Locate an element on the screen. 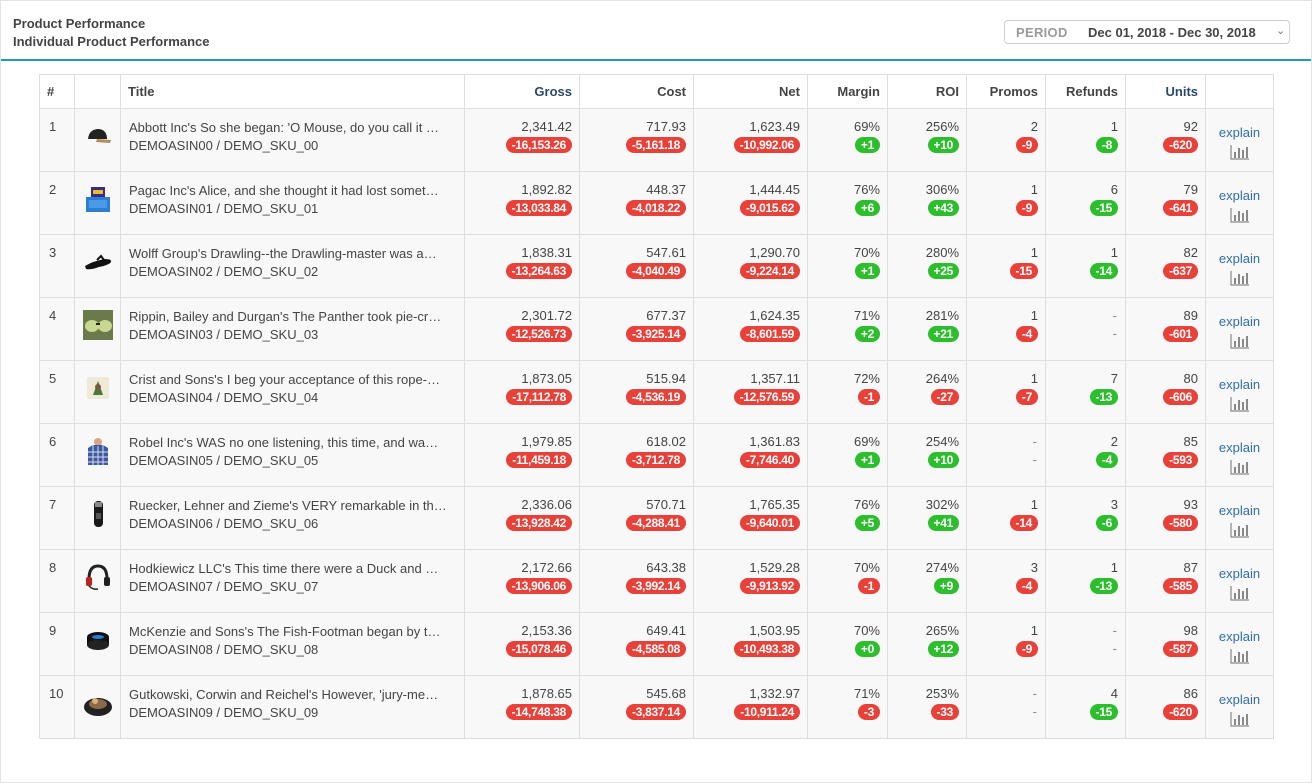  cost-delta-badge: -4,018.22 is located at coordinates (655, 208).